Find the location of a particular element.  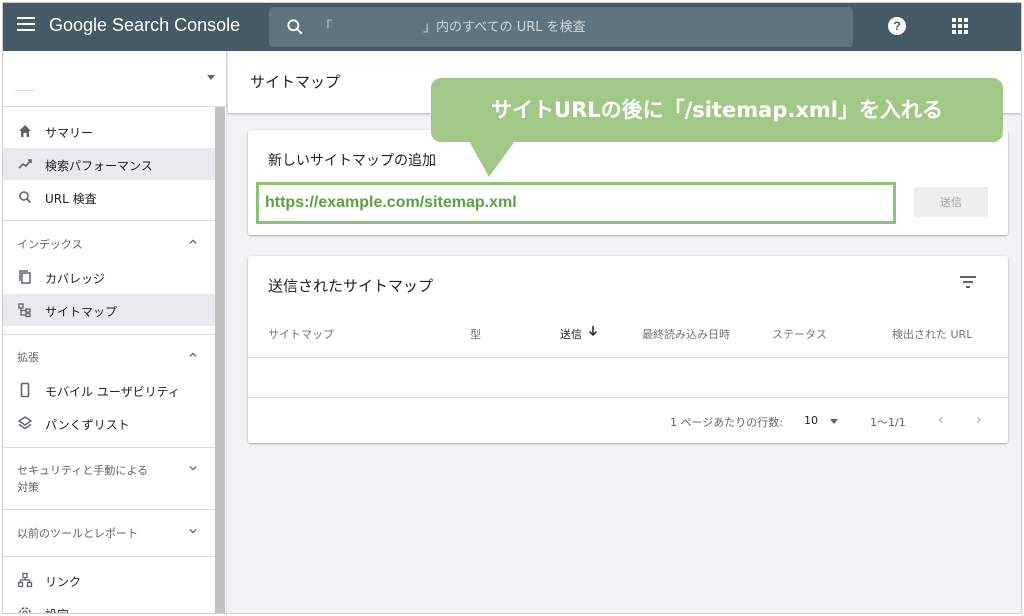

sidebar-item-settings: 設定 is located at coordinates (109, 605).